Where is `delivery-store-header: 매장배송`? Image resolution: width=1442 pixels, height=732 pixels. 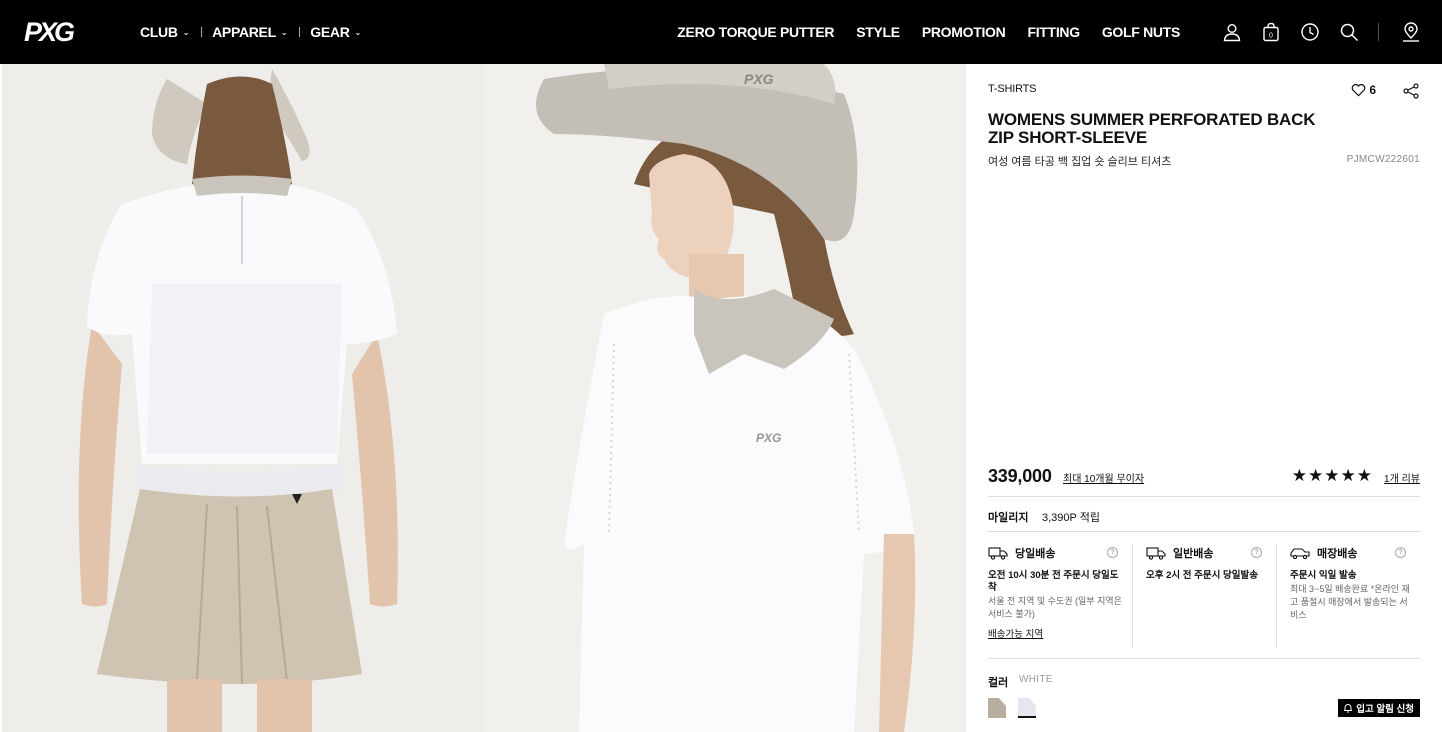 delivery-store-header: 매장배송 is located at coordinates (1351, 553).